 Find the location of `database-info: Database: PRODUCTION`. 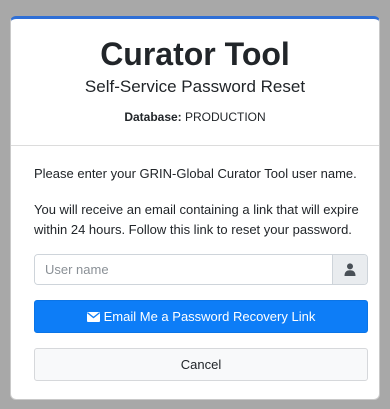

database-info: Database: PRODUCTION is located at coordinates (195, 117).